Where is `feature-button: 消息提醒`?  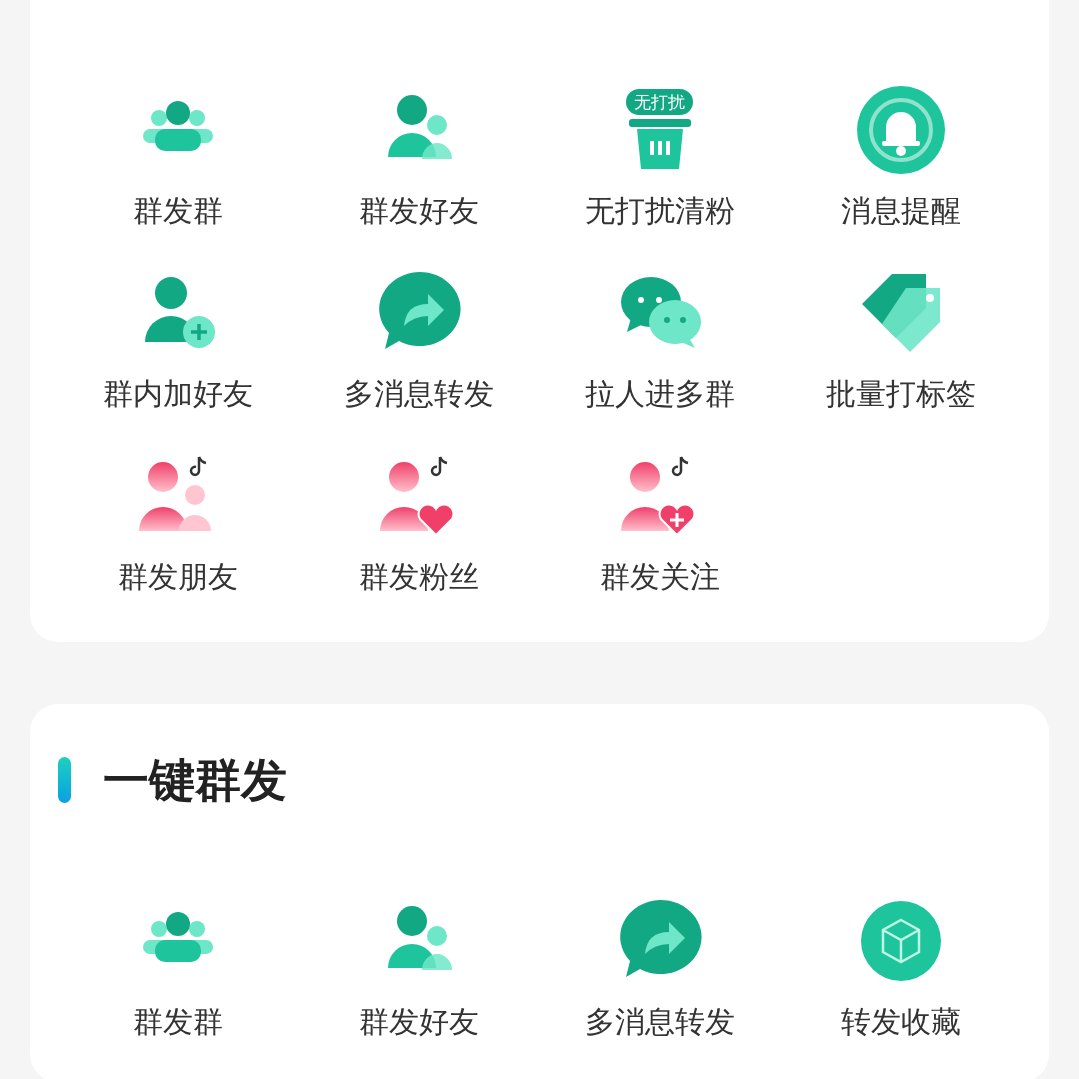 feature-button: 消息提醒 is located at coordinates (900, 211).